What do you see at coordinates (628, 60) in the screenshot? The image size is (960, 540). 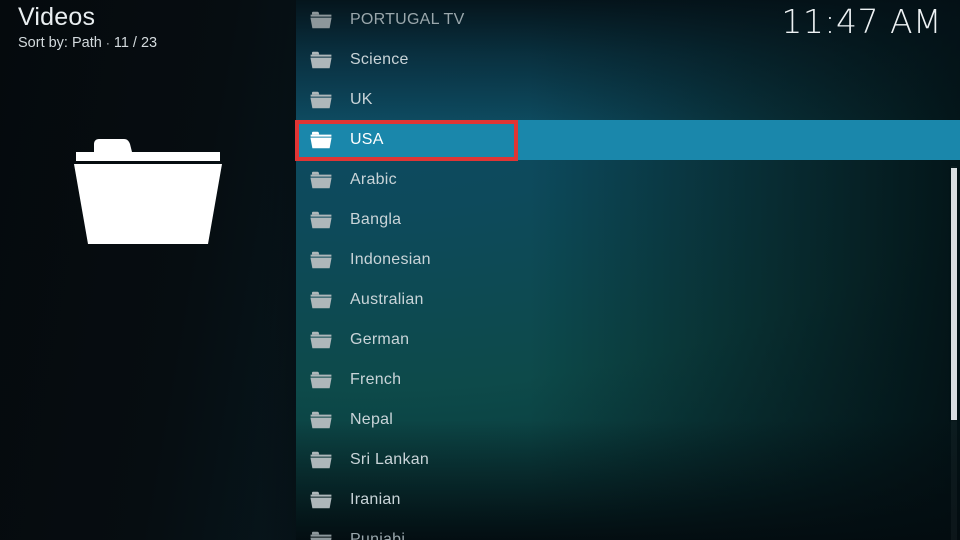 I see `list-item: Science` at bounding box center [628, 60].